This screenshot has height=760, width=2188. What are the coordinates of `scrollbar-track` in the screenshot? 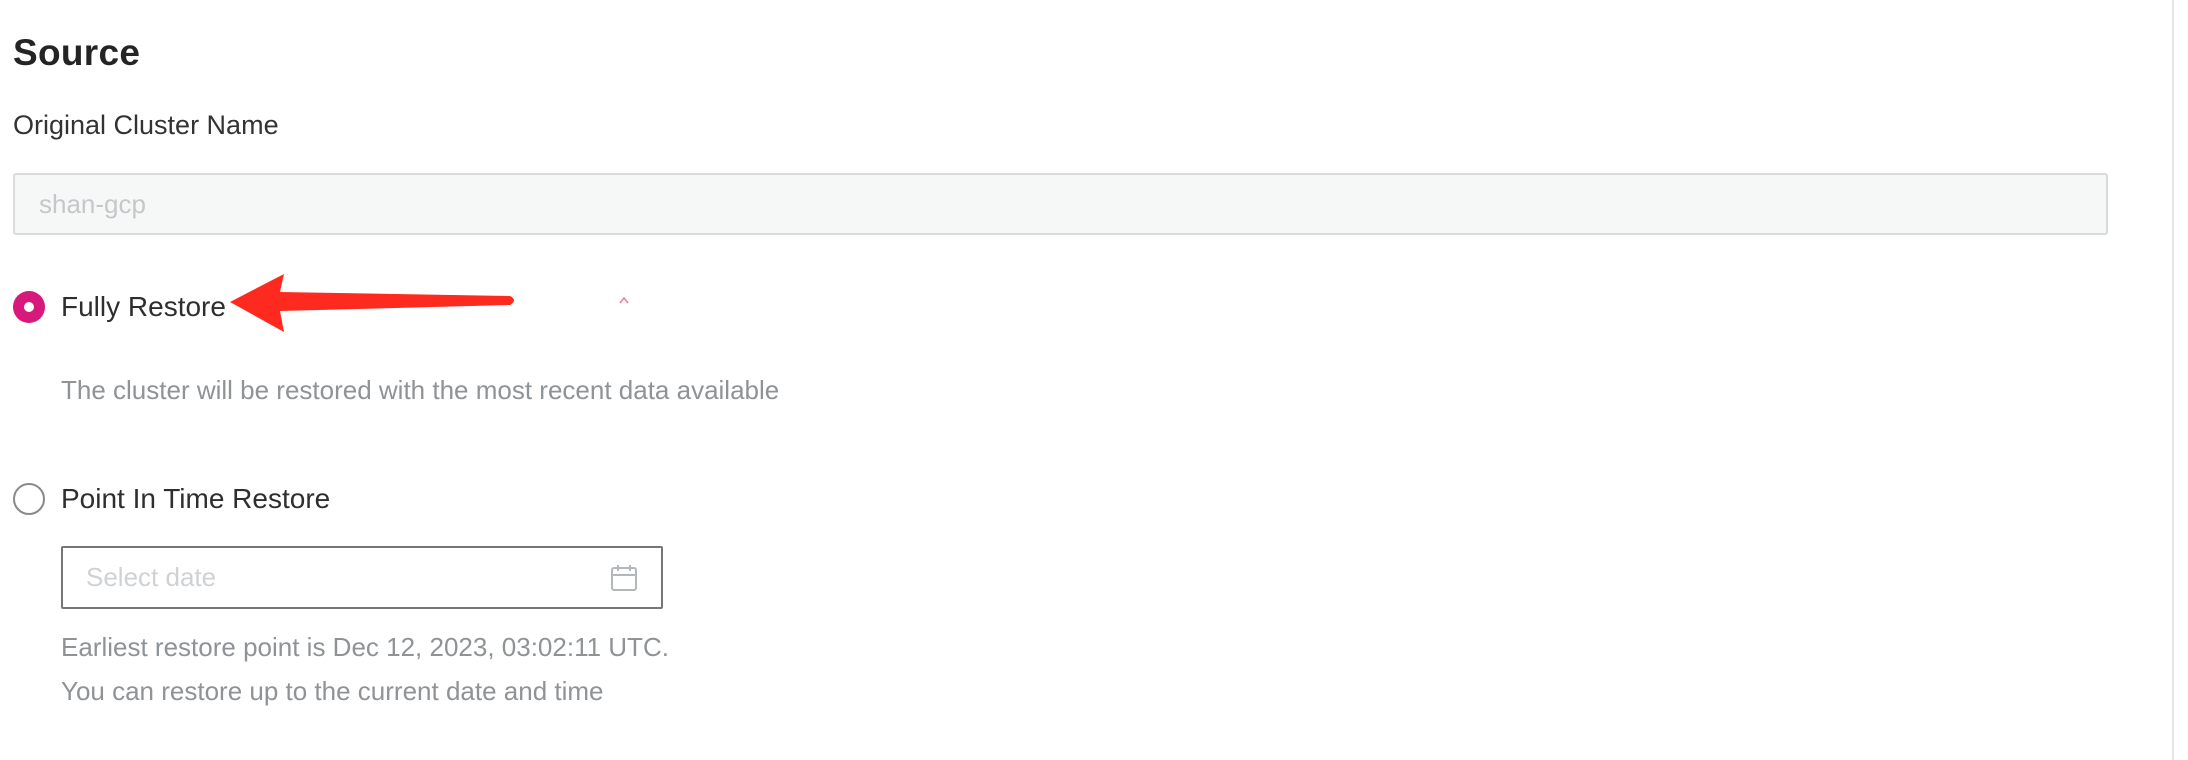 It's located at (2173, 380).